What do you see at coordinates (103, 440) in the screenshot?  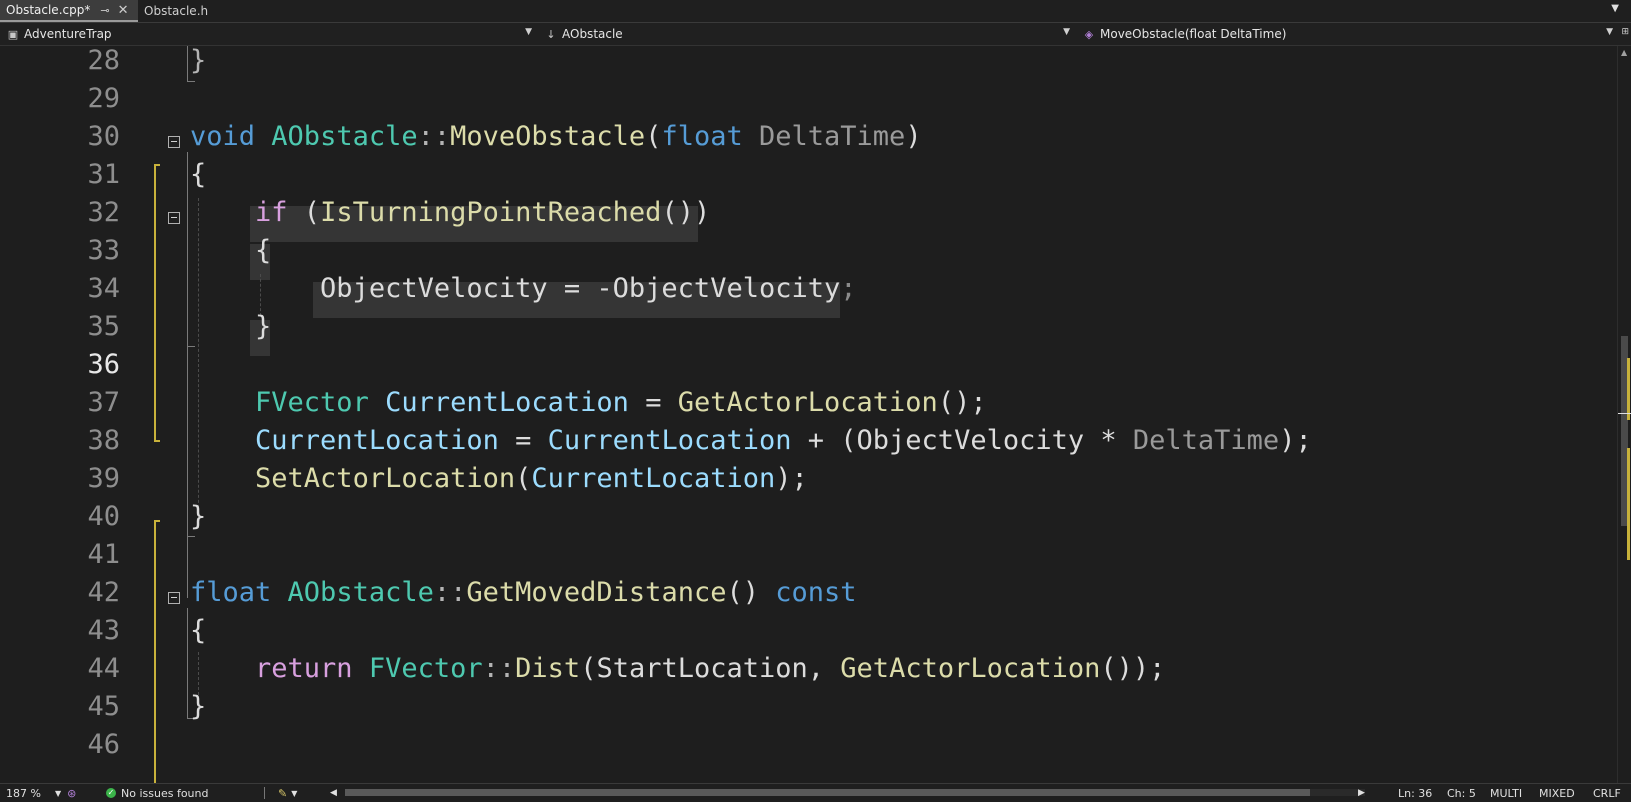 I see `line-number: 38` at bounding box center [103, 440].